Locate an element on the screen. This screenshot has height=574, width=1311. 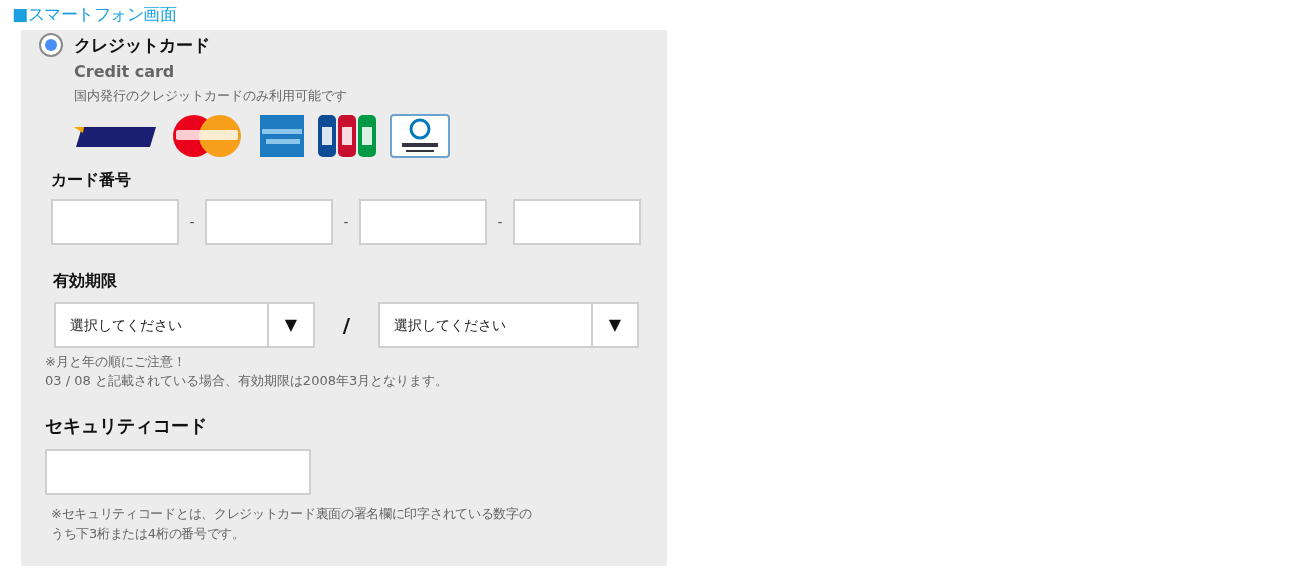
option-sublabel: Credit card is located at coordinates (125, 72).